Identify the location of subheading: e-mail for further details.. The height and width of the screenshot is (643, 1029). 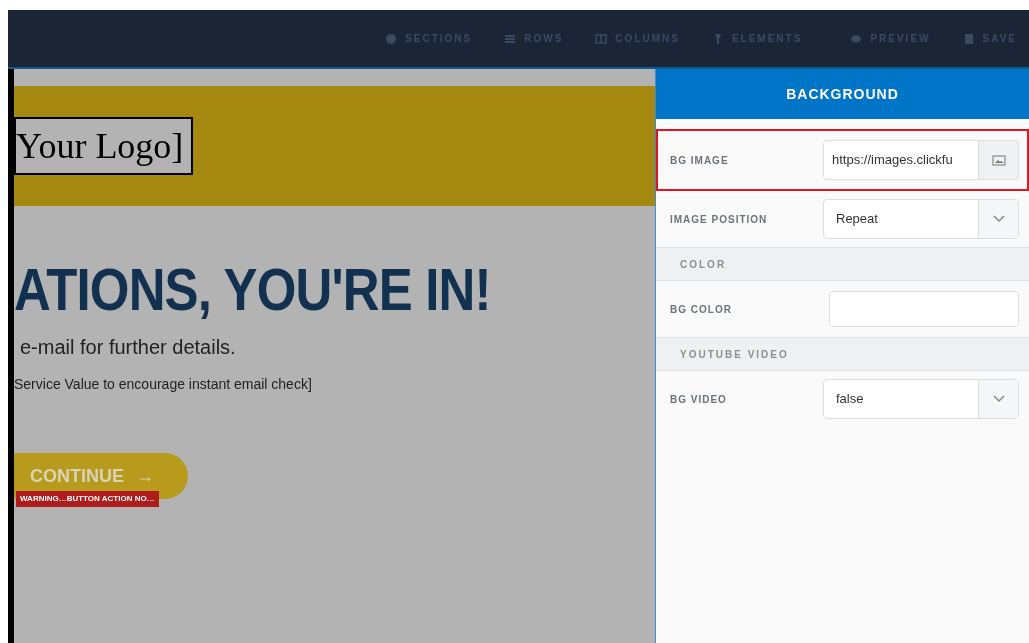
(128, 347).